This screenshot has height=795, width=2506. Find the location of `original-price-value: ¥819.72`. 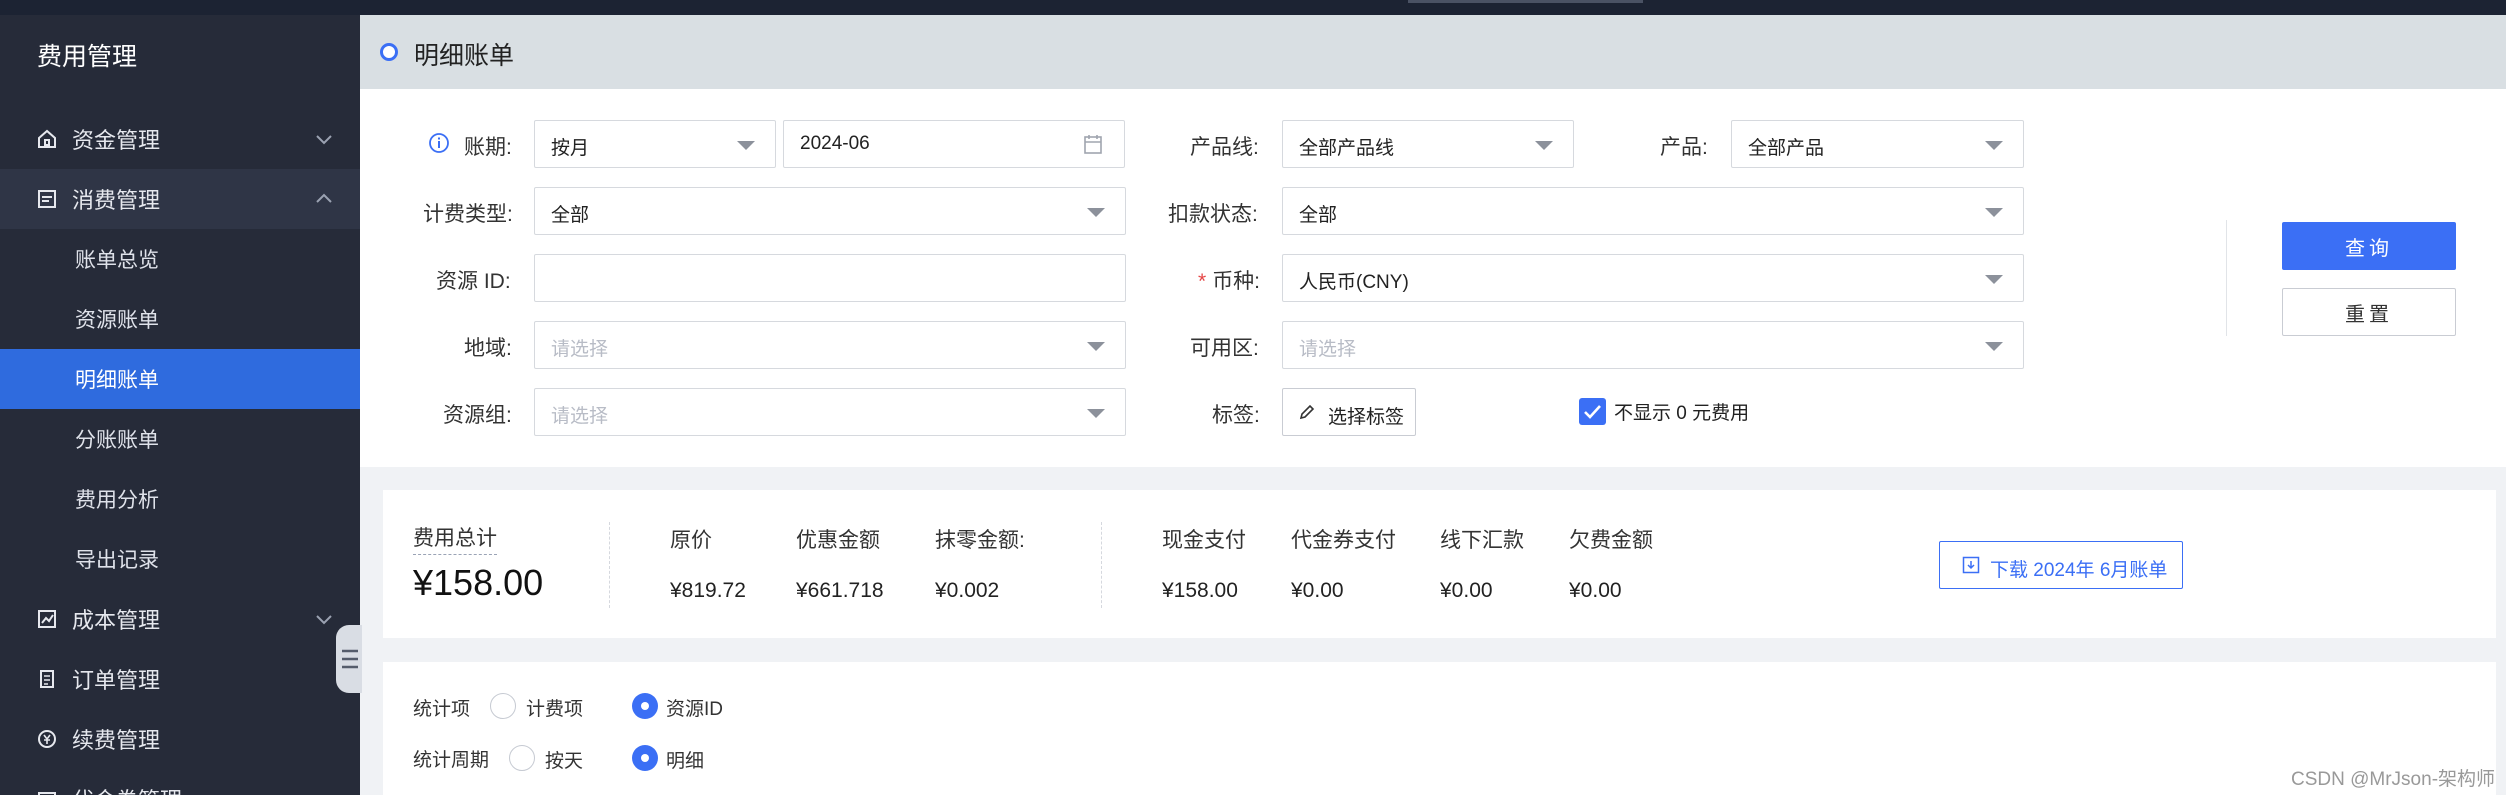

original-price-value: ¥819.72 is located at coordinates (708, 590).